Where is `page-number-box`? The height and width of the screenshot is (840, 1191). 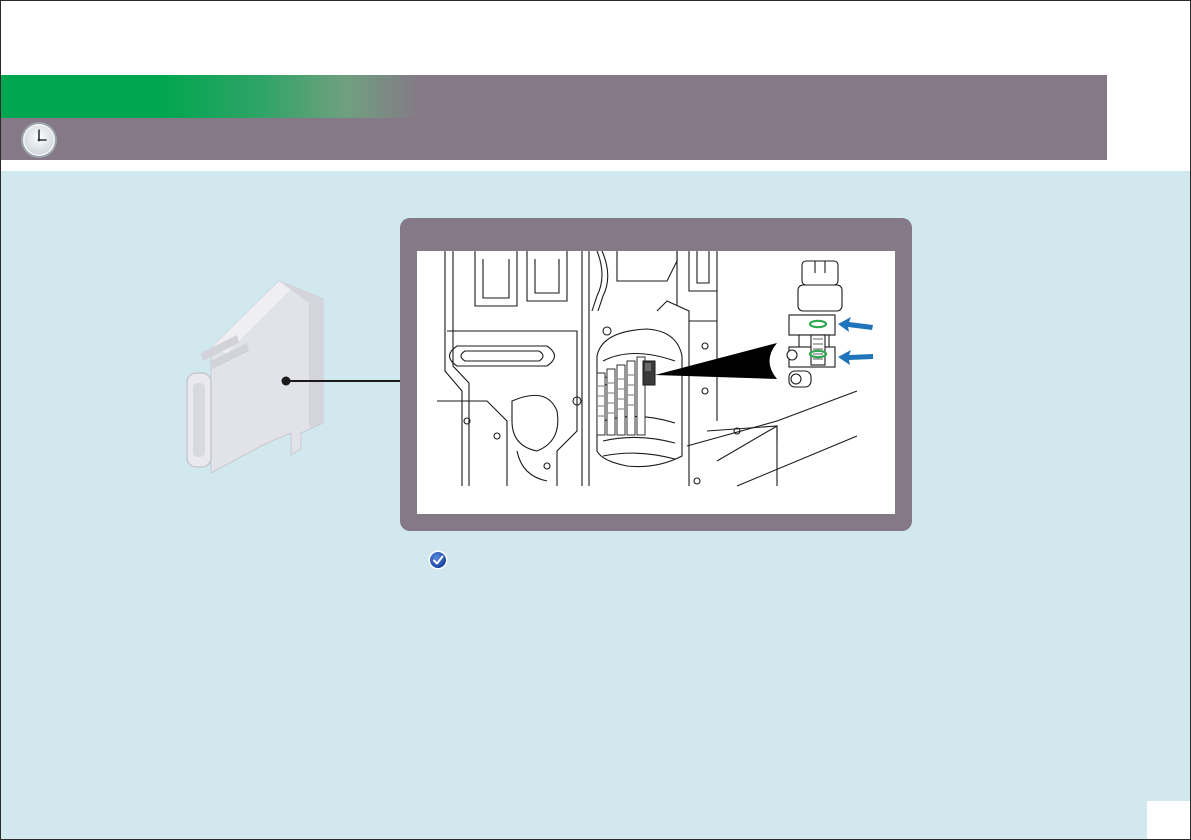 page-number-box is located at coordinates (1168, 820).